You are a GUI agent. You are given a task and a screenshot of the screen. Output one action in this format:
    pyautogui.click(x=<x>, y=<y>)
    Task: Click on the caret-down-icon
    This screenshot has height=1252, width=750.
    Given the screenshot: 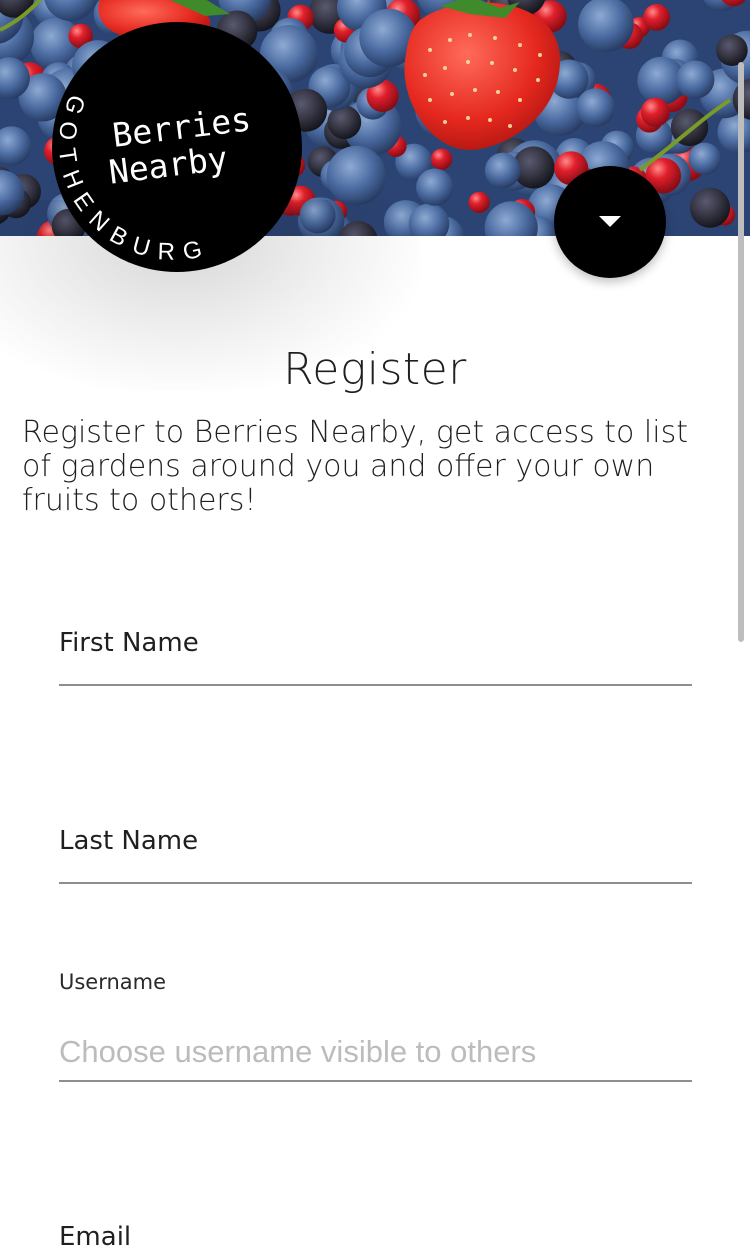 What is the action you would take?
    pyautogui.click(x=610, y=221)
    